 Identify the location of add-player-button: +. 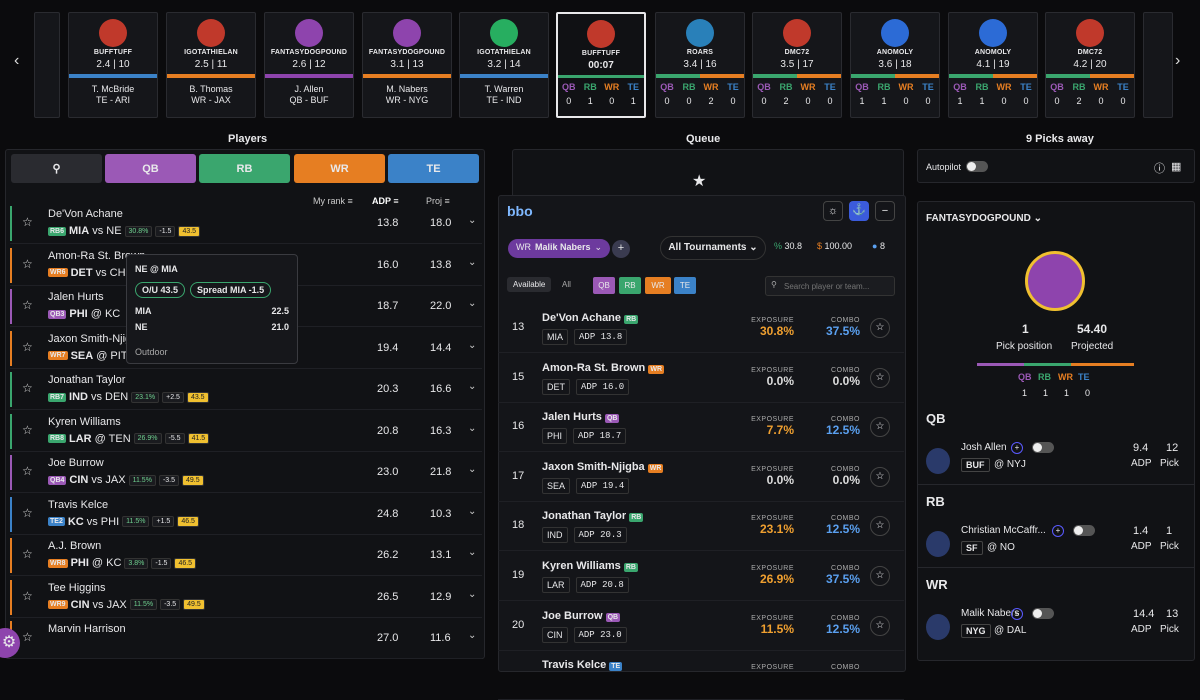
(621, 249).